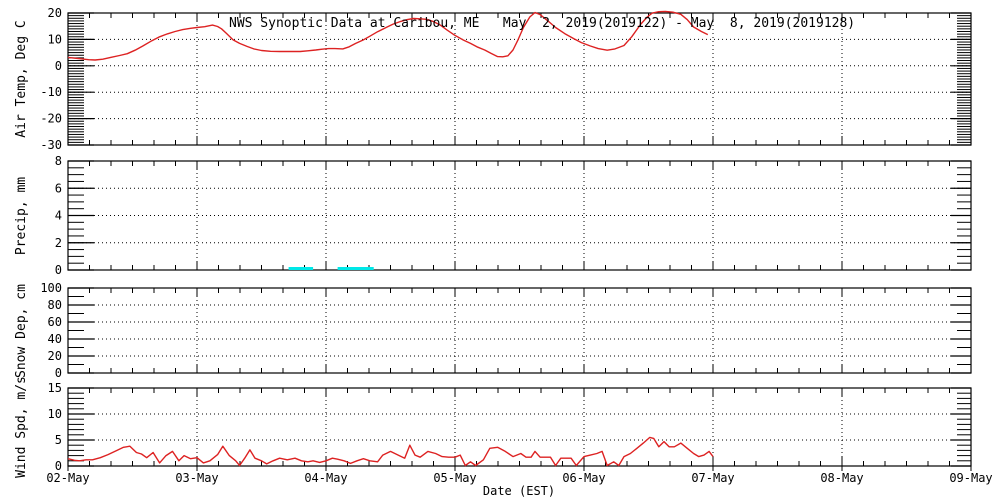  What do you see at coordinates (196, 478) in the screenshot?
I see `x-tick-label: 03-May` at bounding box center [196, 478].